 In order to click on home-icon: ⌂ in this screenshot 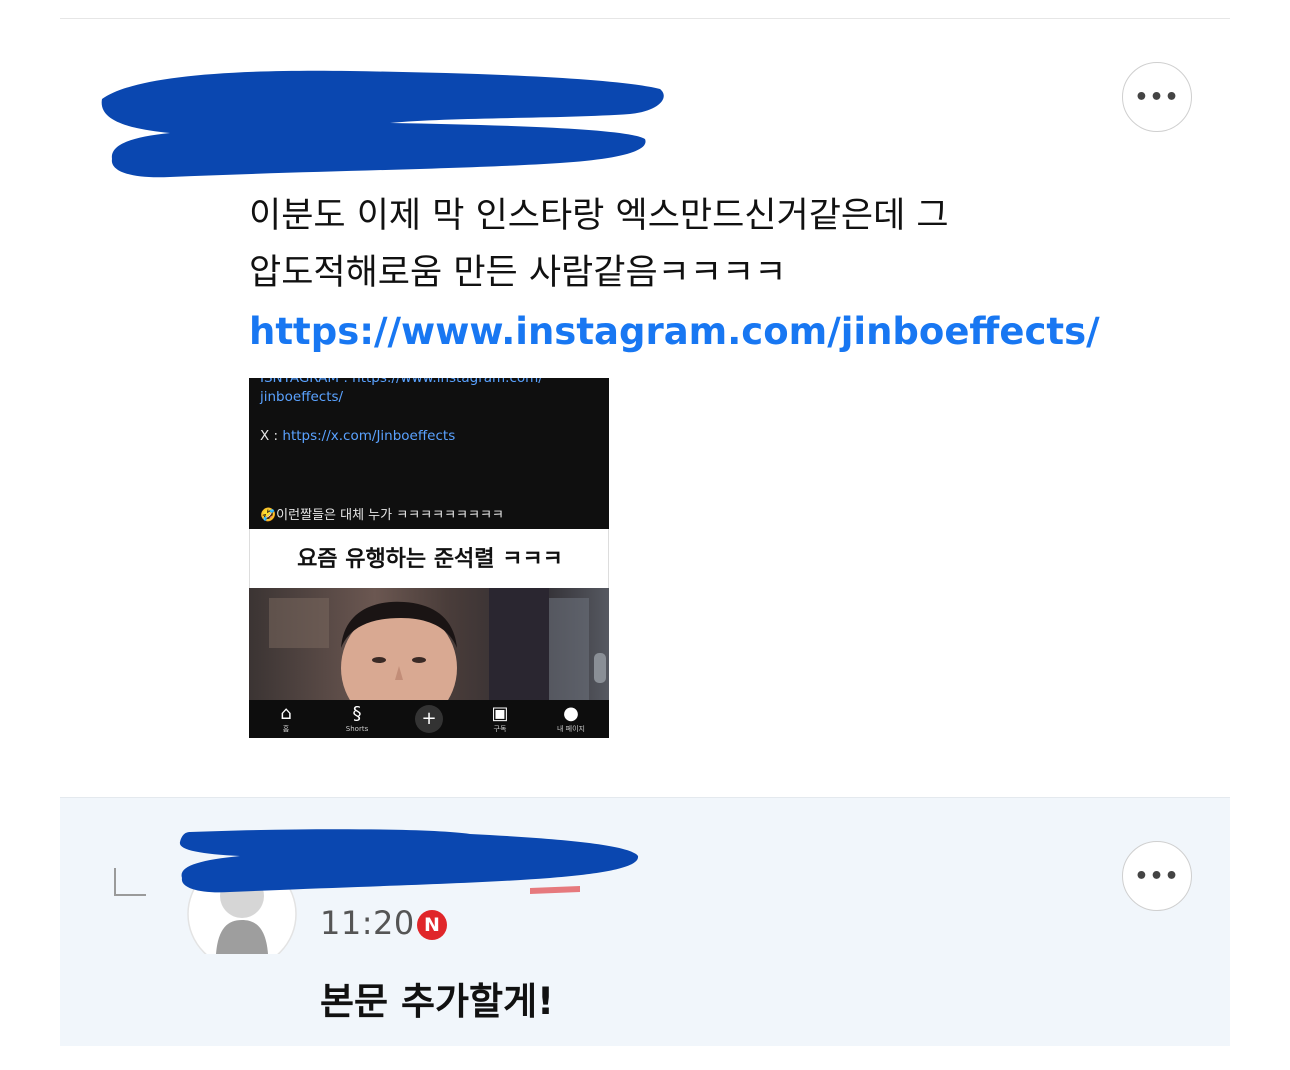, I will do `click(286, 713)`.